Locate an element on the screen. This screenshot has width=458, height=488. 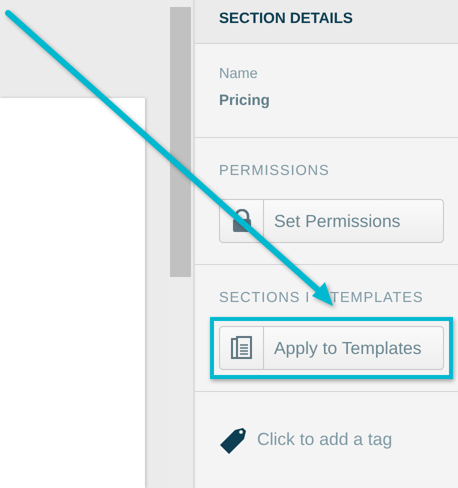
documents-icon is located at coordinates (241, 348).